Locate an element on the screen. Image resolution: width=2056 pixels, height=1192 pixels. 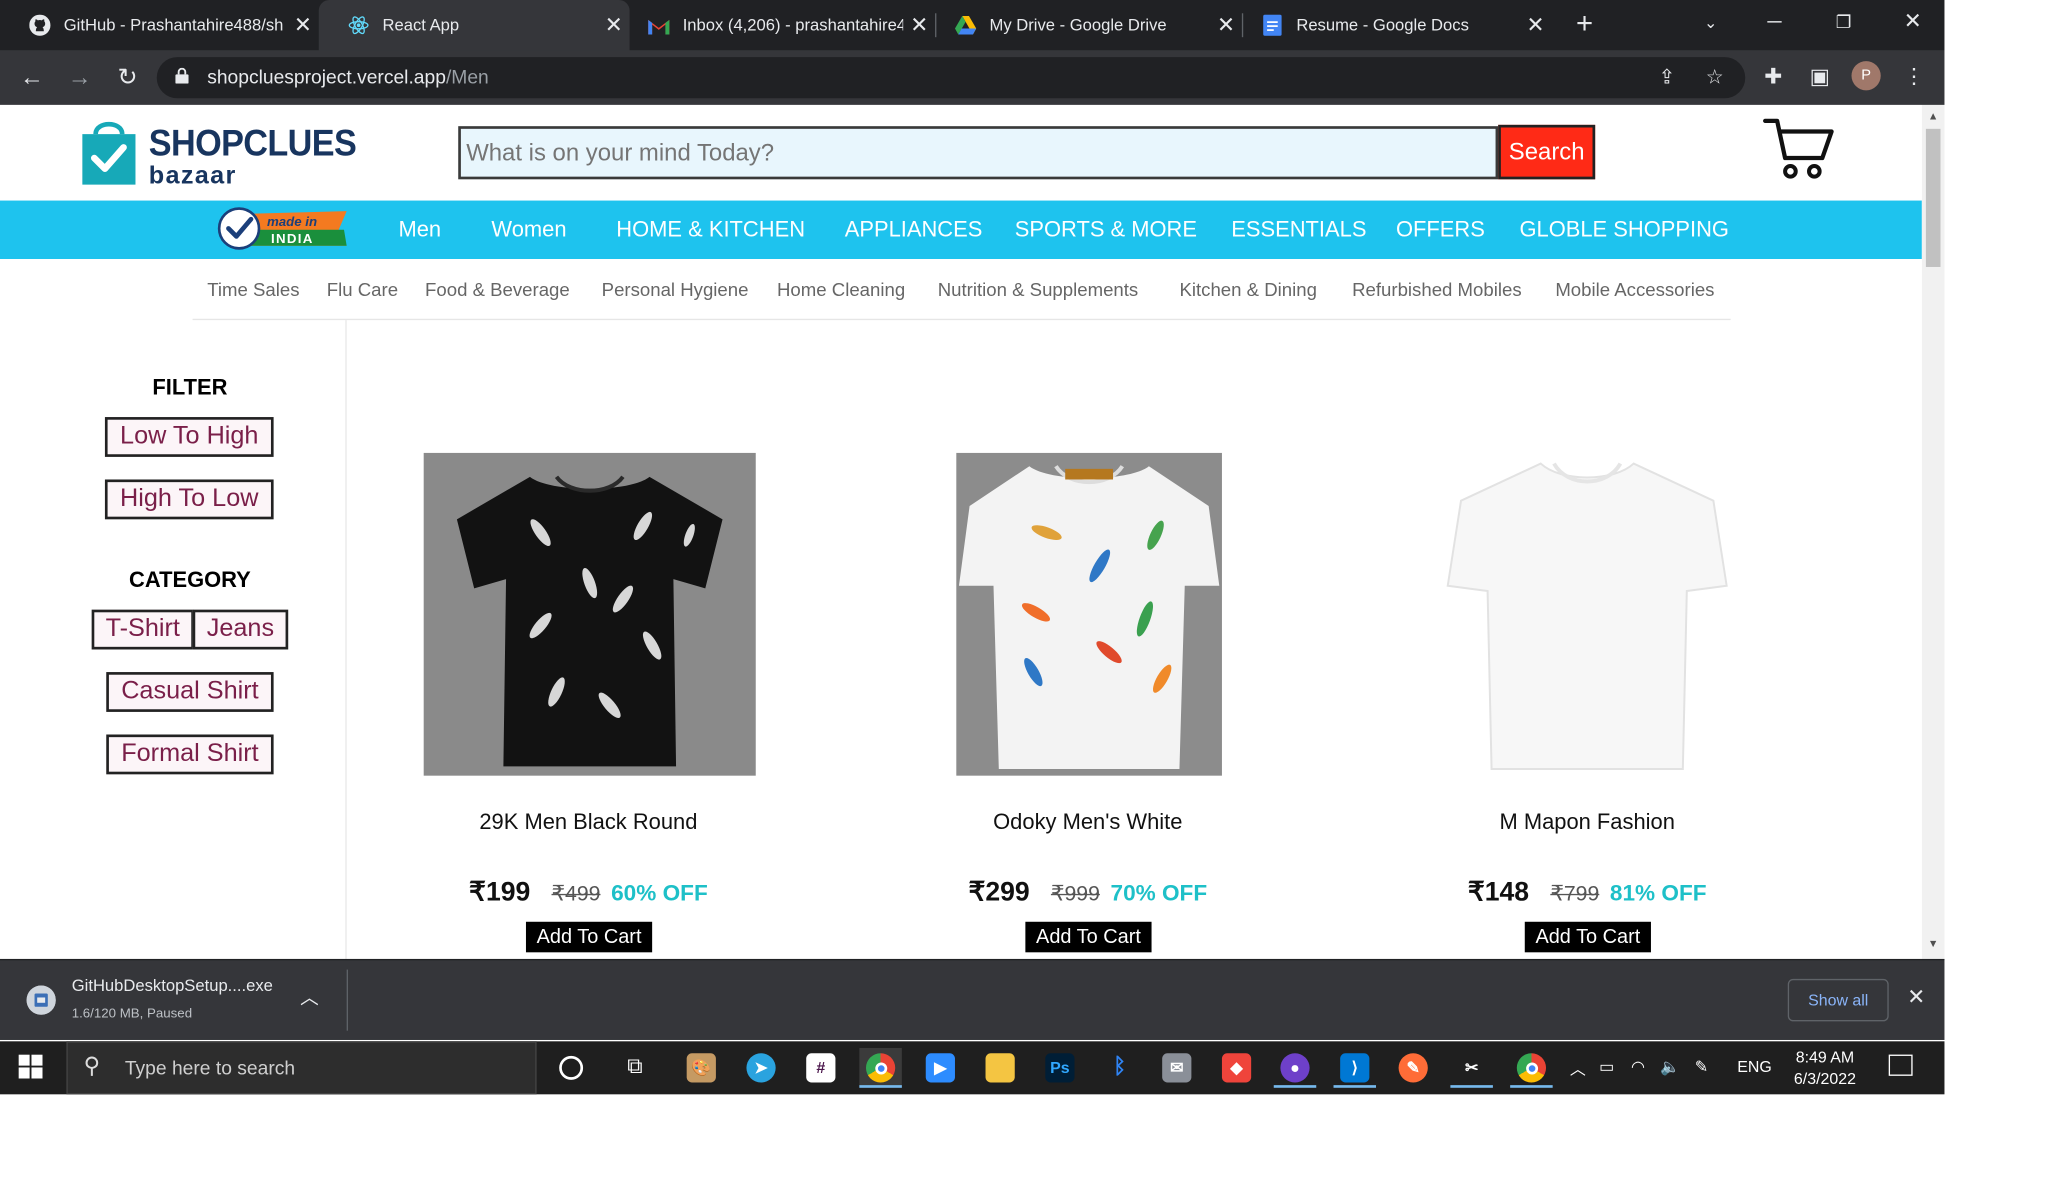
product-title: 29K Men Black Round is located at coordinates (588, 822).